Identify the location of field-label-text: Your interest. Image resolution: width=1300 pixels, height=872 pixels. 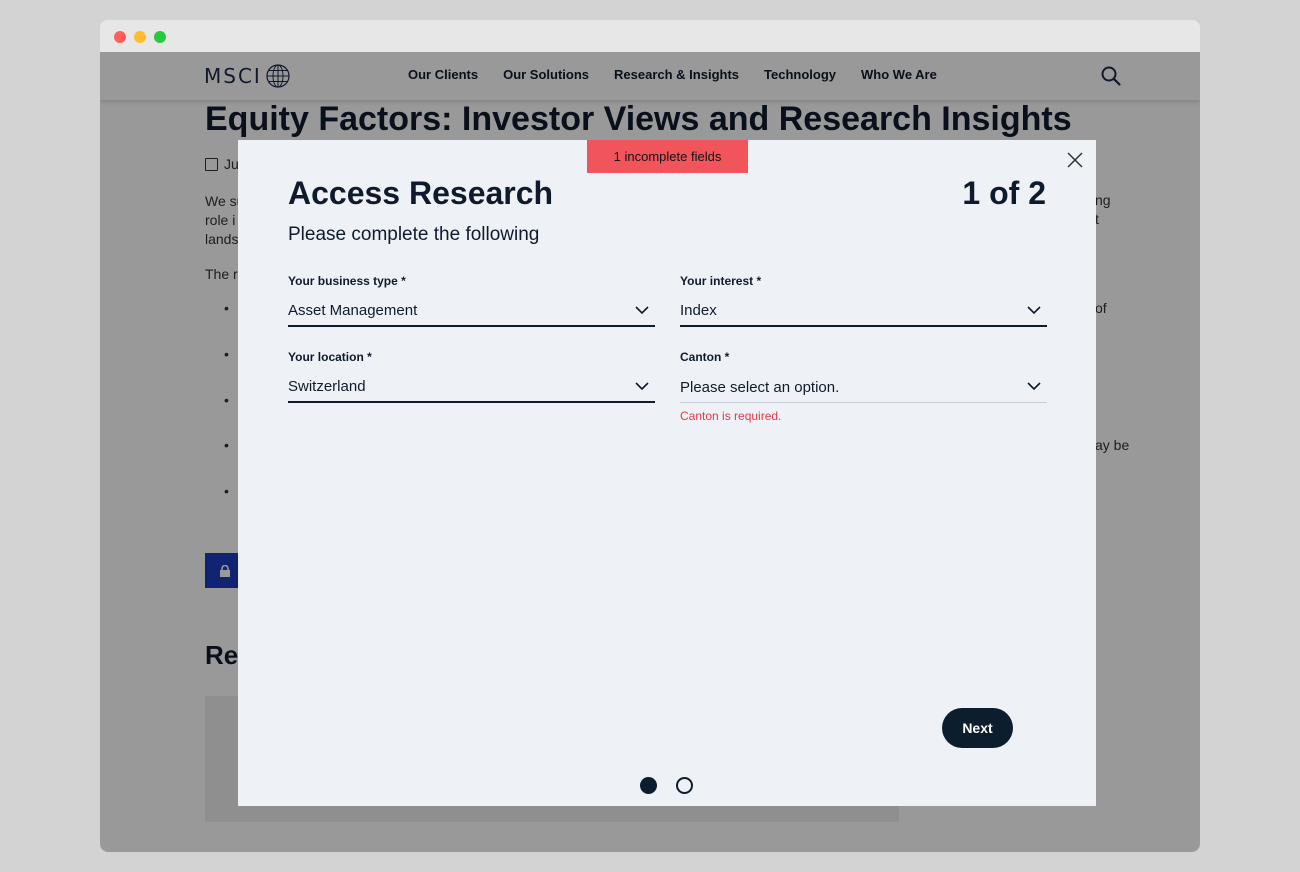
(717, 281).